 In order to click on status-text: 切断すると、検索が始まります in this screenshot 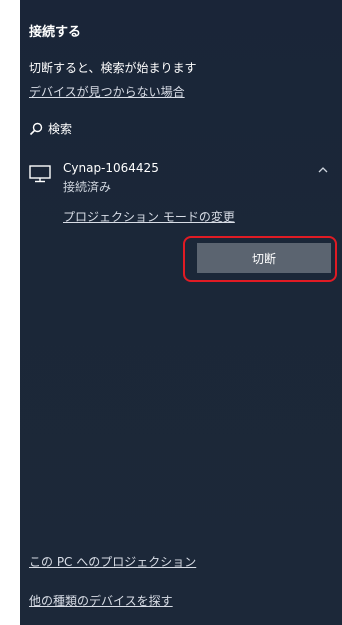, I will do `click(113, 68)`.